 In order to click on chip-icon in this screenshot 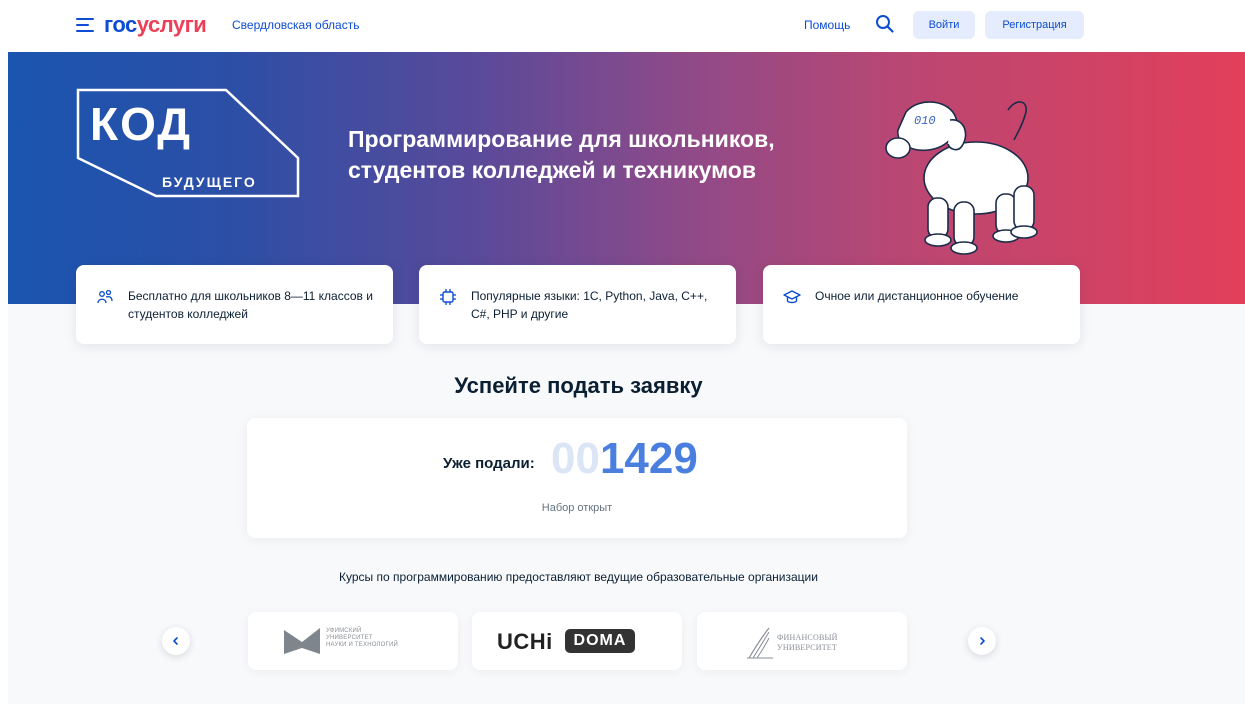, I will do `click(448, 297)`.